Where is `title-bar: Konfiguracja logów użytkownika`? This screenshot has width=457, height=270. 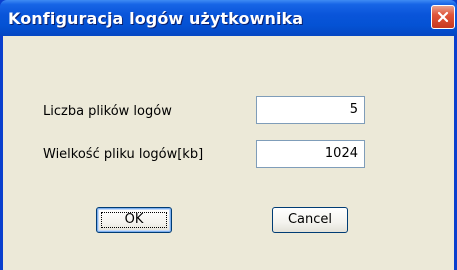 title-bar: Konfiguracja logów użytkownika is located at coordinates (228, 18).